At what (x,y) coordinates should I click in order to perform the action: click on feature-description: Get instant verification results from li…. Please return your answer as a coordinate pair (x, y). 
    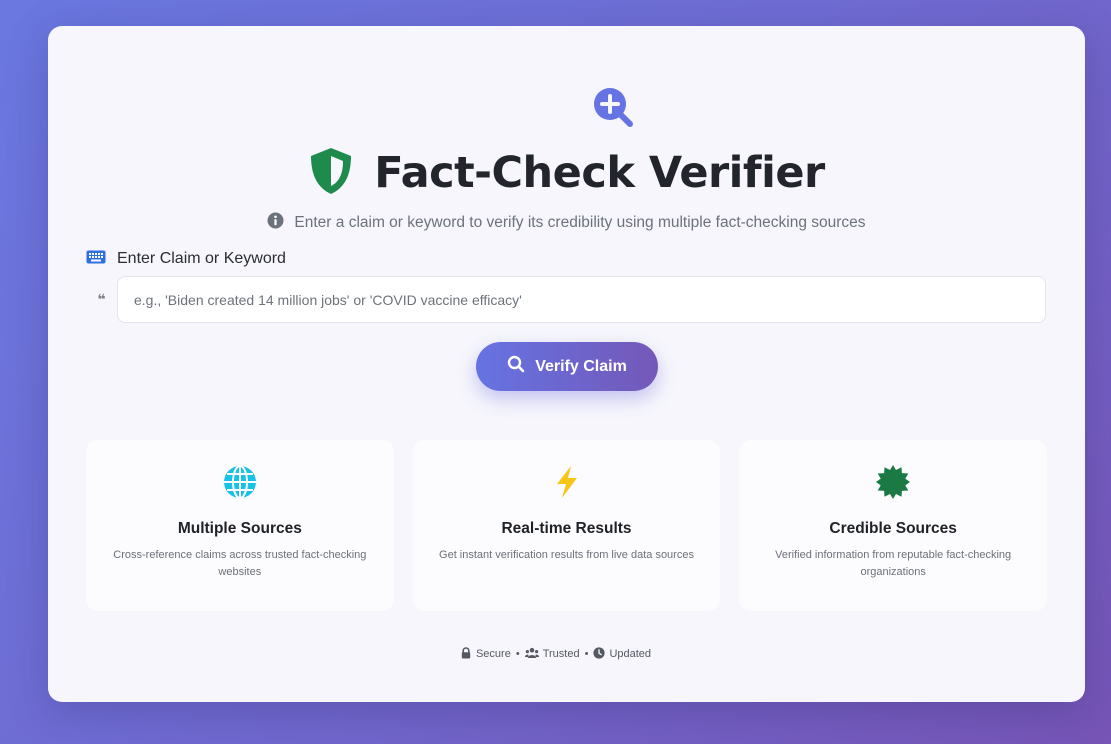
    Looking at the image, I should click on (566, 555).